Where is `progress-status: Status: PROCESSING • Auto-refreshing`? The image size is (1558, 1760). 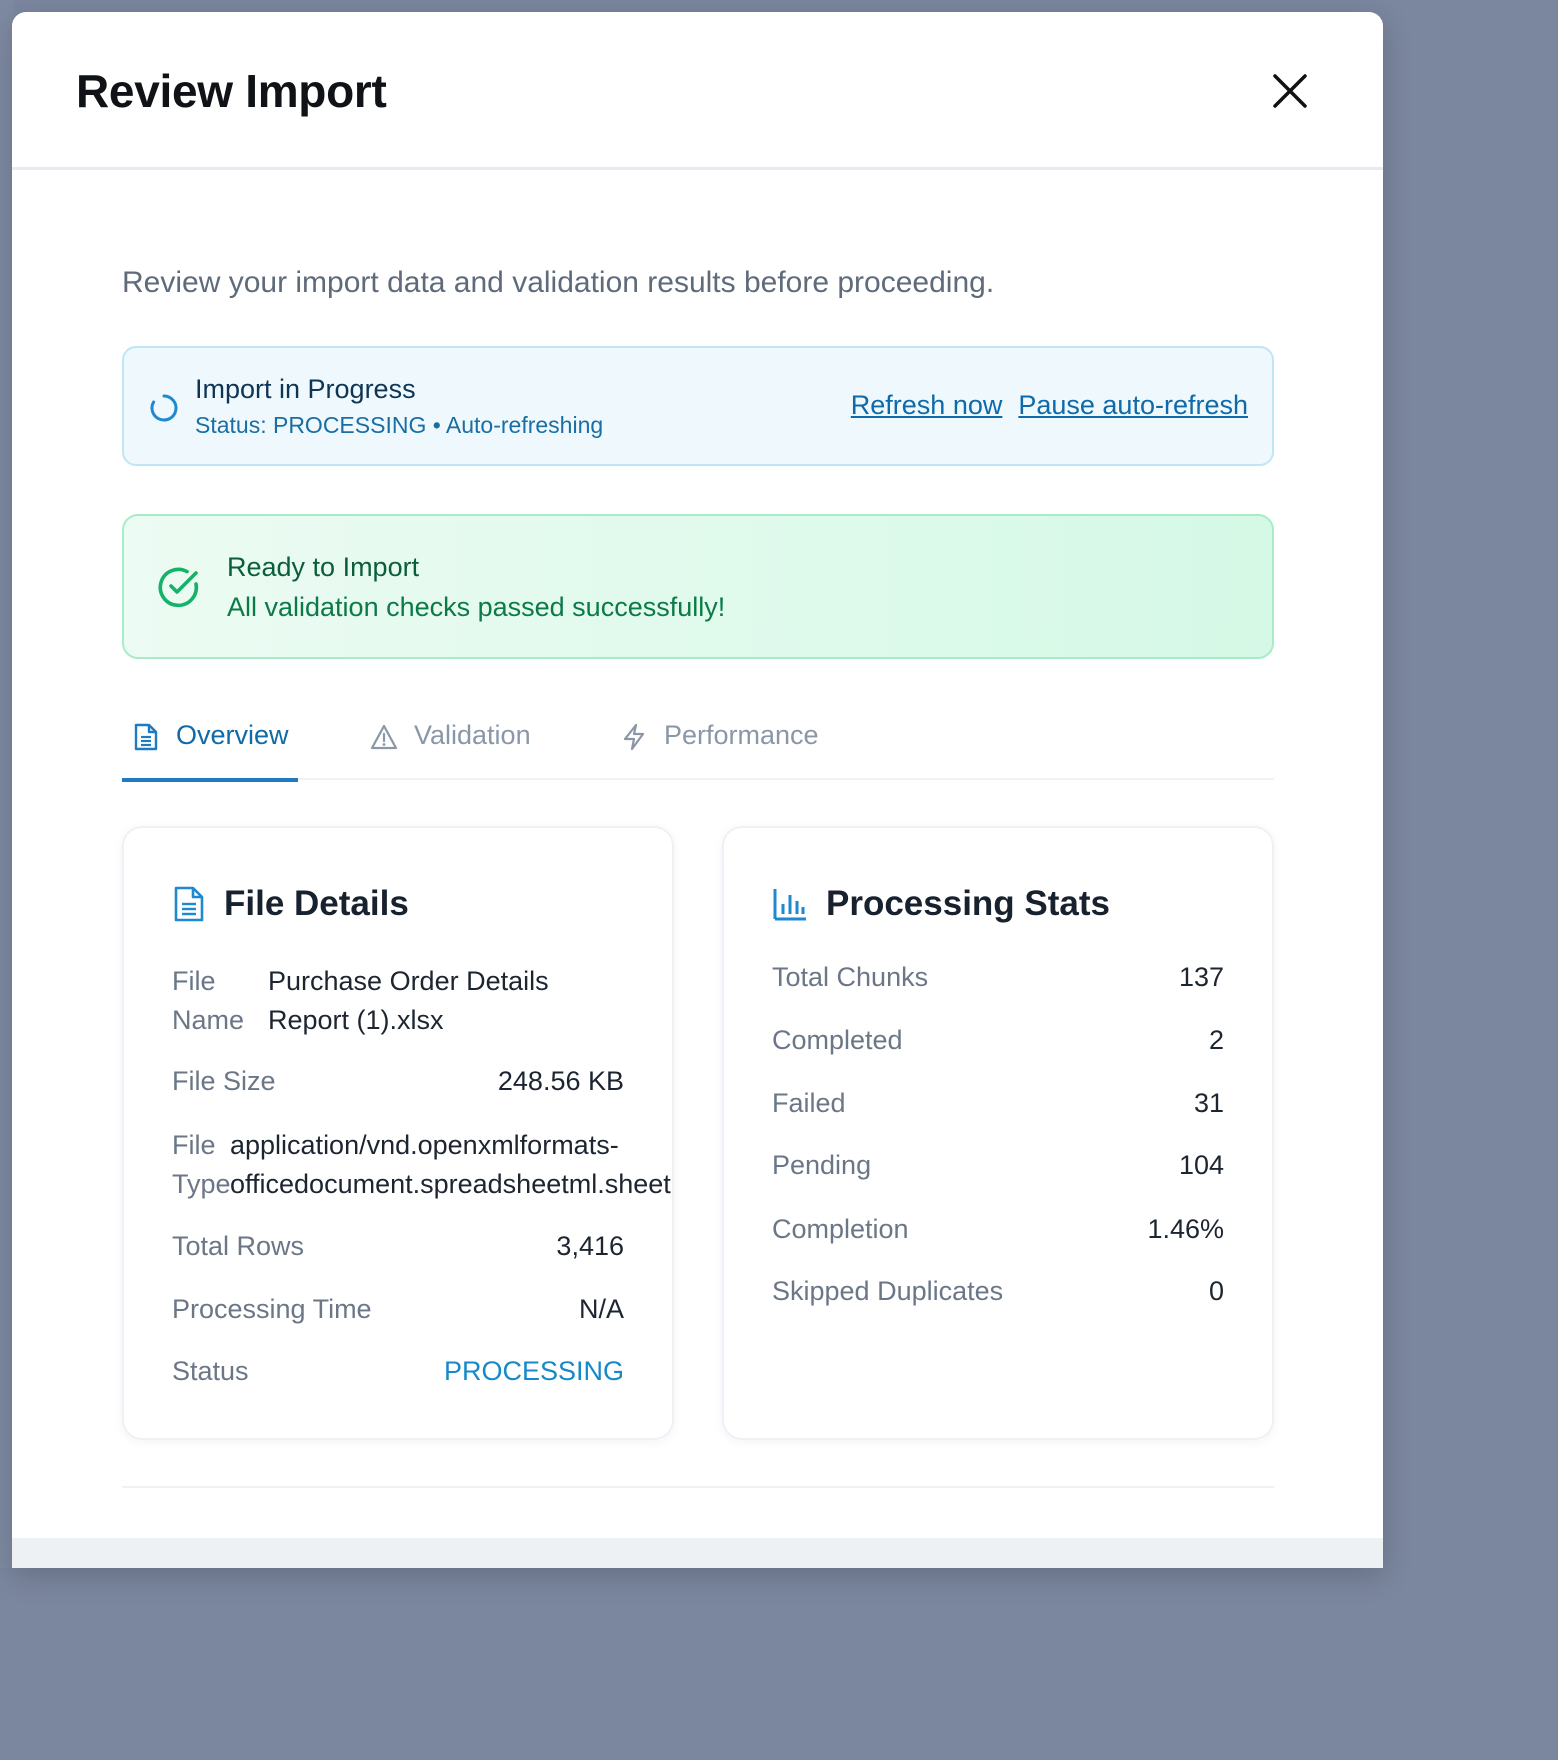 progress-status: Status: PROCESSING • Auto-refreshing is located at coordinates (399, 425).